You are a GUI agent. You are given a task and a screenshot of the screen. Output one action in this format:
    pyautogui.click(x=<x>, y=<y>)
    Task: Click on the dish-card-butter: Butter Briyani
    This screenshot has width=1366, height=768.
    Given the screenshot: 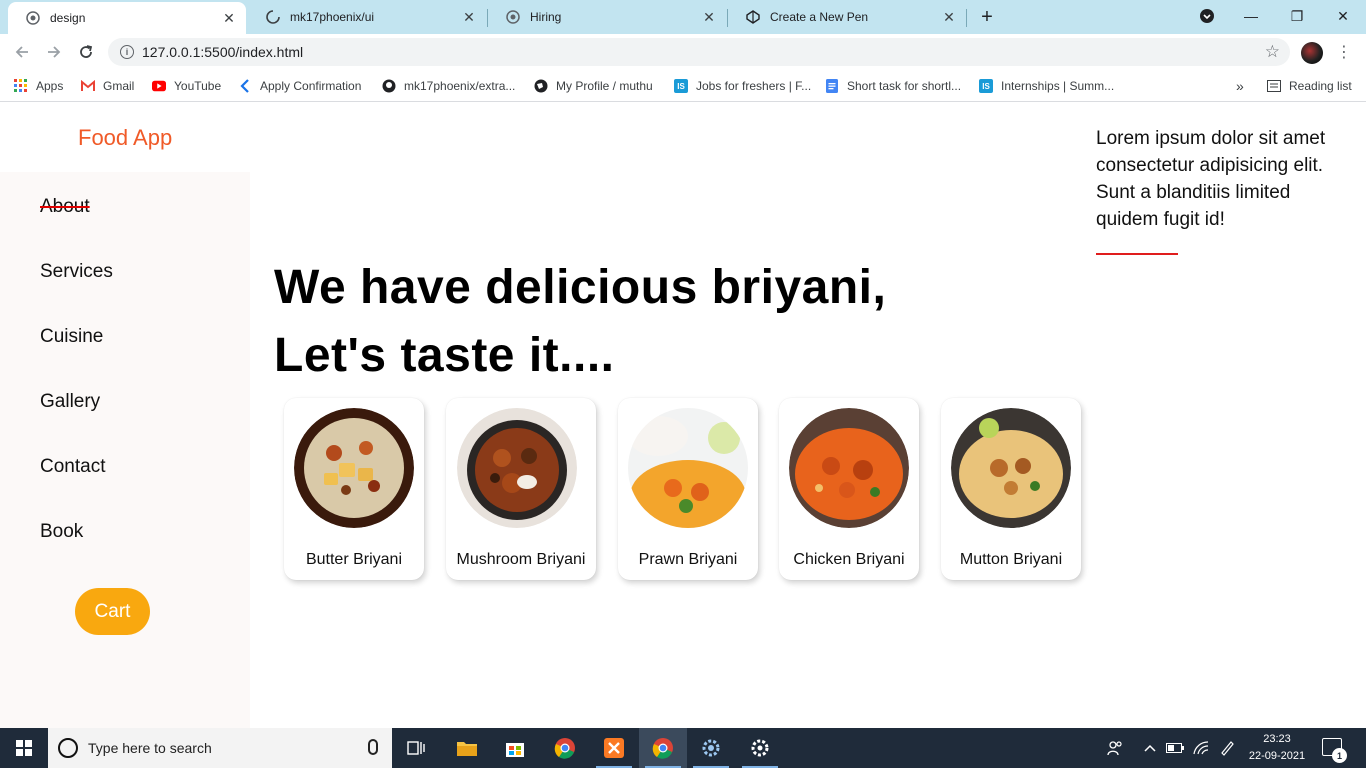 What is the action you would take?
    pyautogui.click(x=354, y=489)
    